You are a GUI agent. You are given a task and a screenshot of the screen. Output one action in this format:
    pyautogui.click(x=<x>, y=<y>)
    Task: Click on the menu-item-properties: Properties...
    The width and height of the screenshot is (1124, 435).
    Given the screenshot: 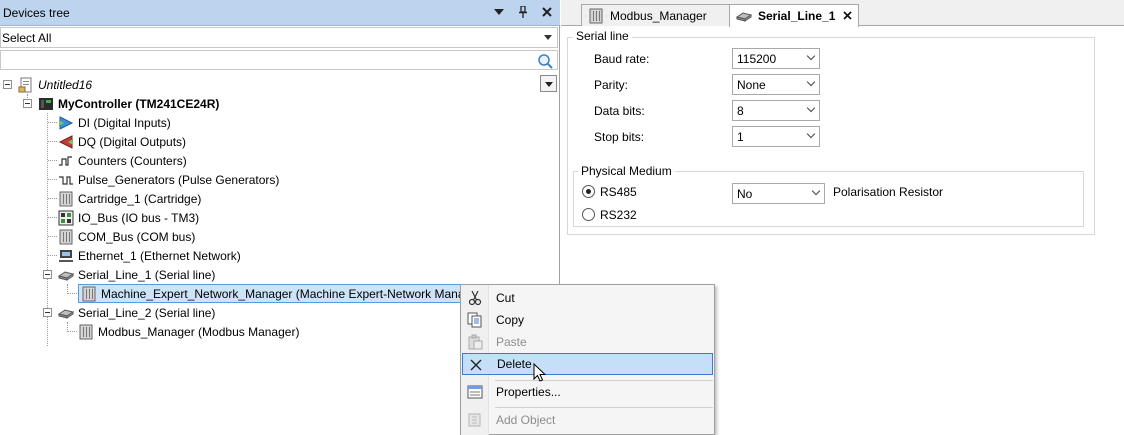 What is the action you would take?
    pyautogui.click(x=587, y=392)
    